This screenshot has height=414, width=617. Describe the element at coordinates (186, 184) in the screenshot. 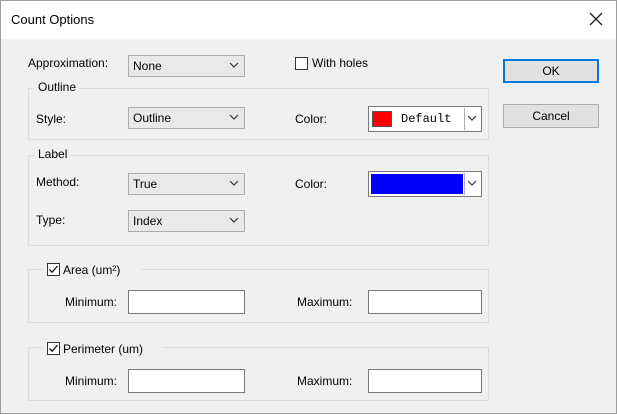

I see `label-method-select: True` at that location.